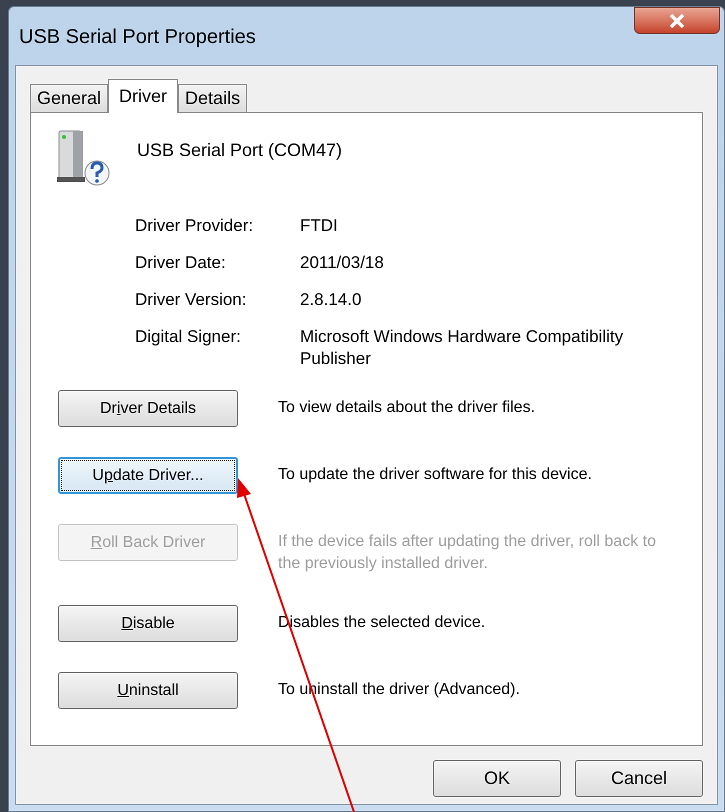  I want to click on action-description: To view details about the driver files., so click(407, 408).